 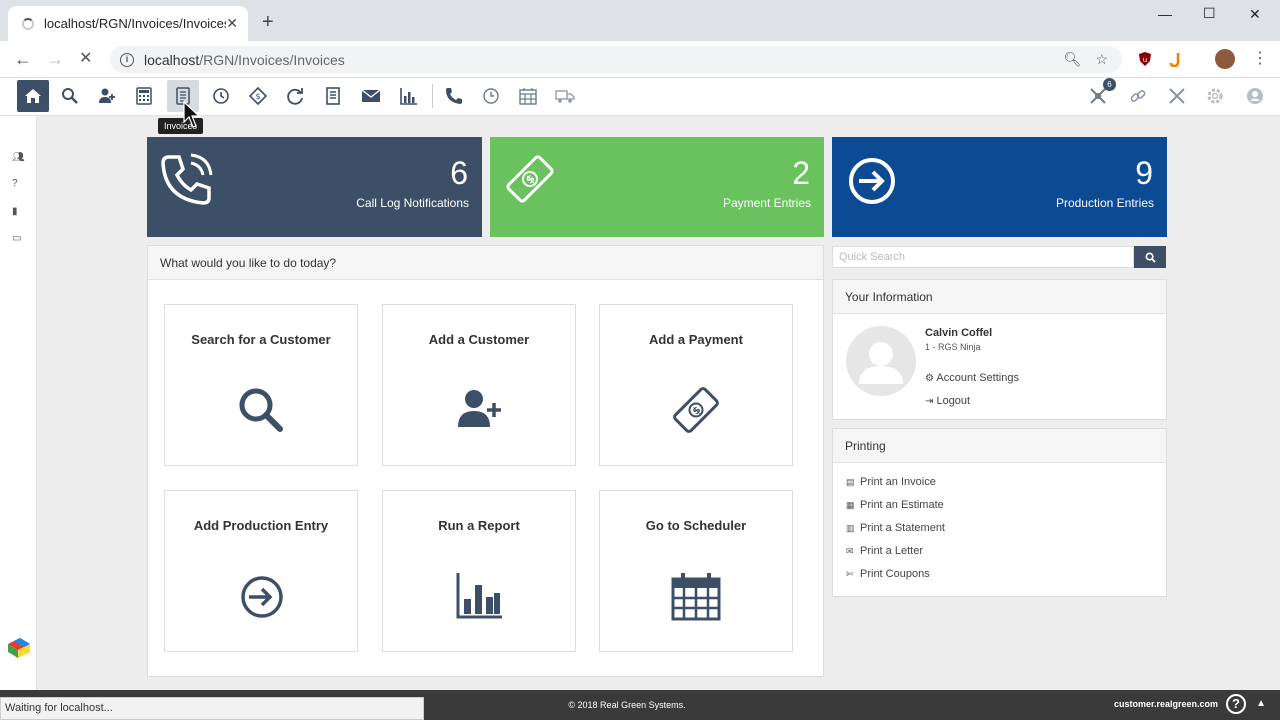 What do you see at coordinates (232, 23) in the screenshot?
I see `tab-close-icon: ✕` at bounding box center [232, 23].